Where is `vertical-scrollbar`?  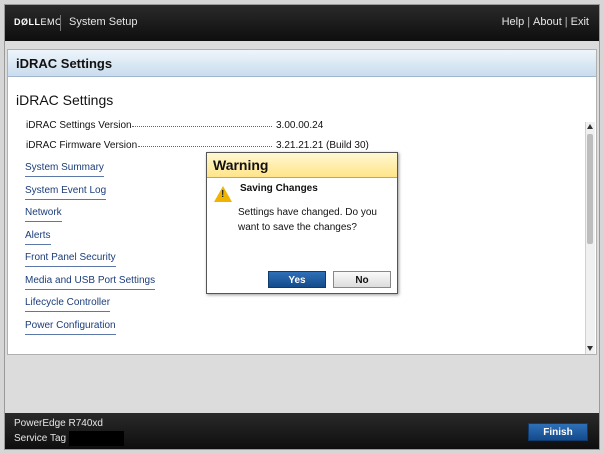
vertical-scrollbar is located at coordinates (590, 238).